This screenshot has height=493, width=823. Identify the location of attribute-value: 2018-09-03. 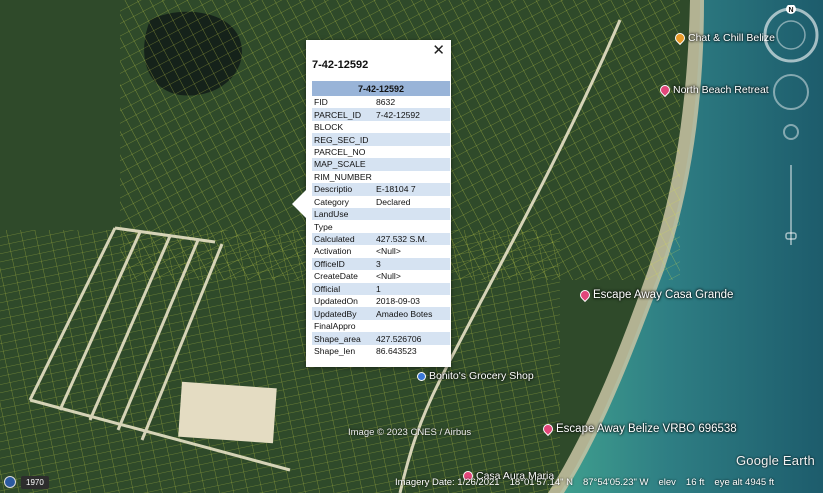
(398, 301).